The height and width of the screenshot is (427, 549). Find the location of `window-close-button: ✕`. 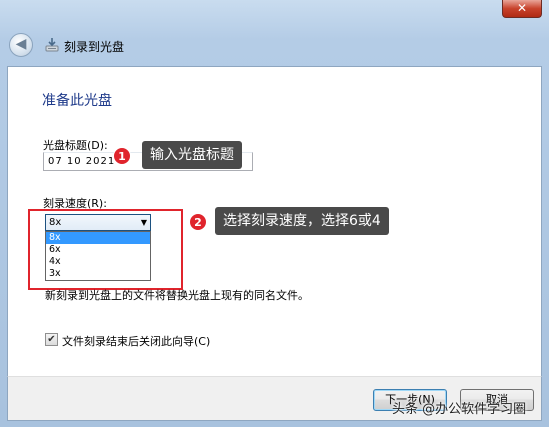

window-close-button: ✕ is located at coordinates (522, 9).